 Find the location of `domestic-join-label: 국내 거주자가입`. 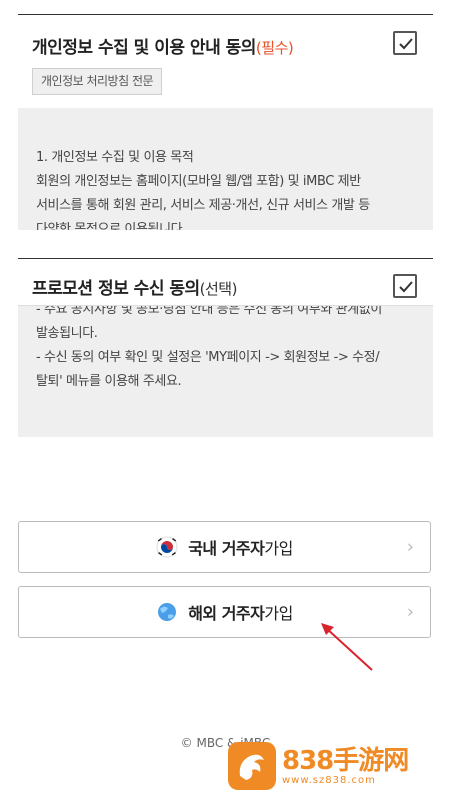

domestic-join-label: 국내 거주자가입 is located at coordinates (240, 547).